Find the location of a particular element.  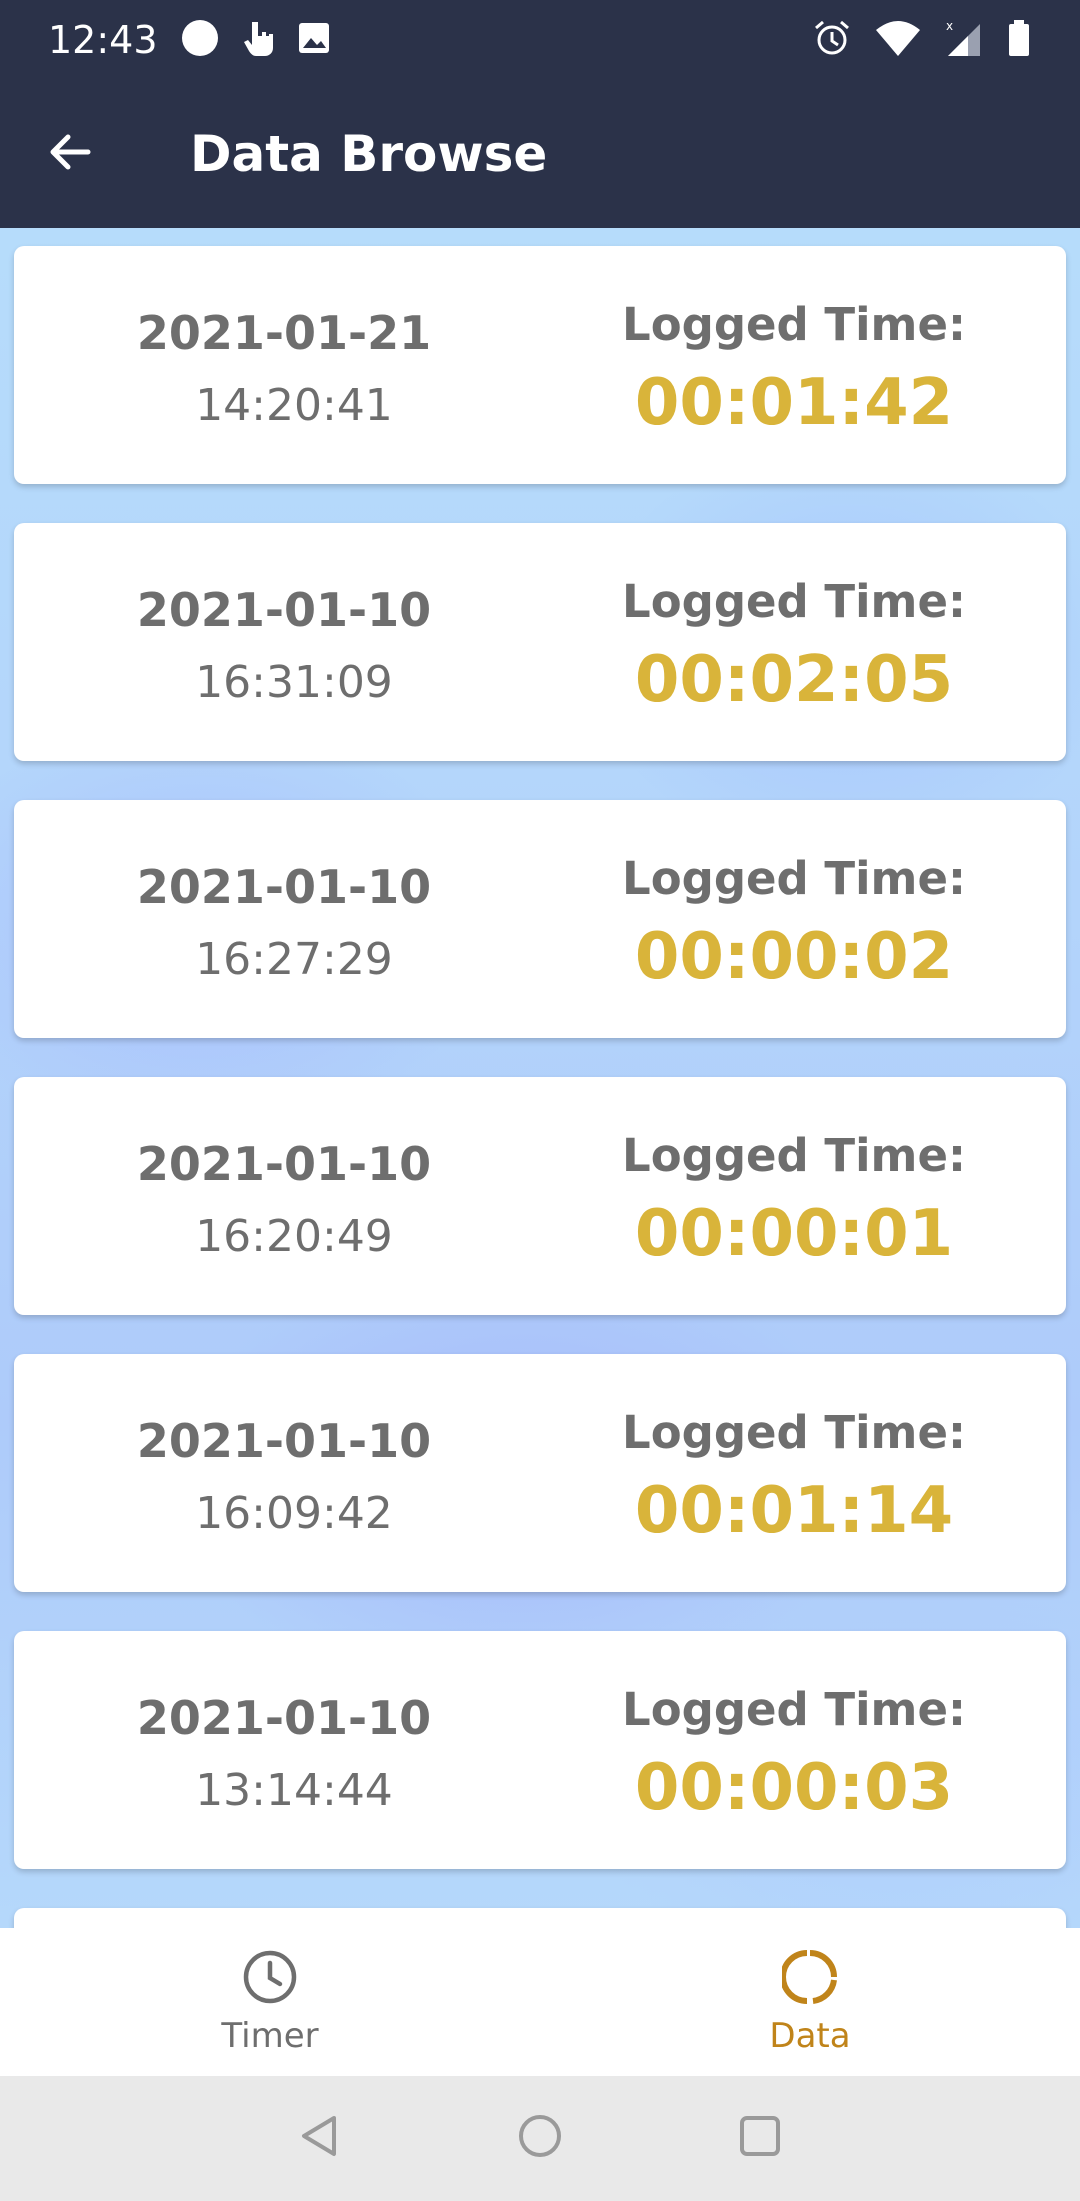

donut-chart-icon is located at coordinates (809, 1979).